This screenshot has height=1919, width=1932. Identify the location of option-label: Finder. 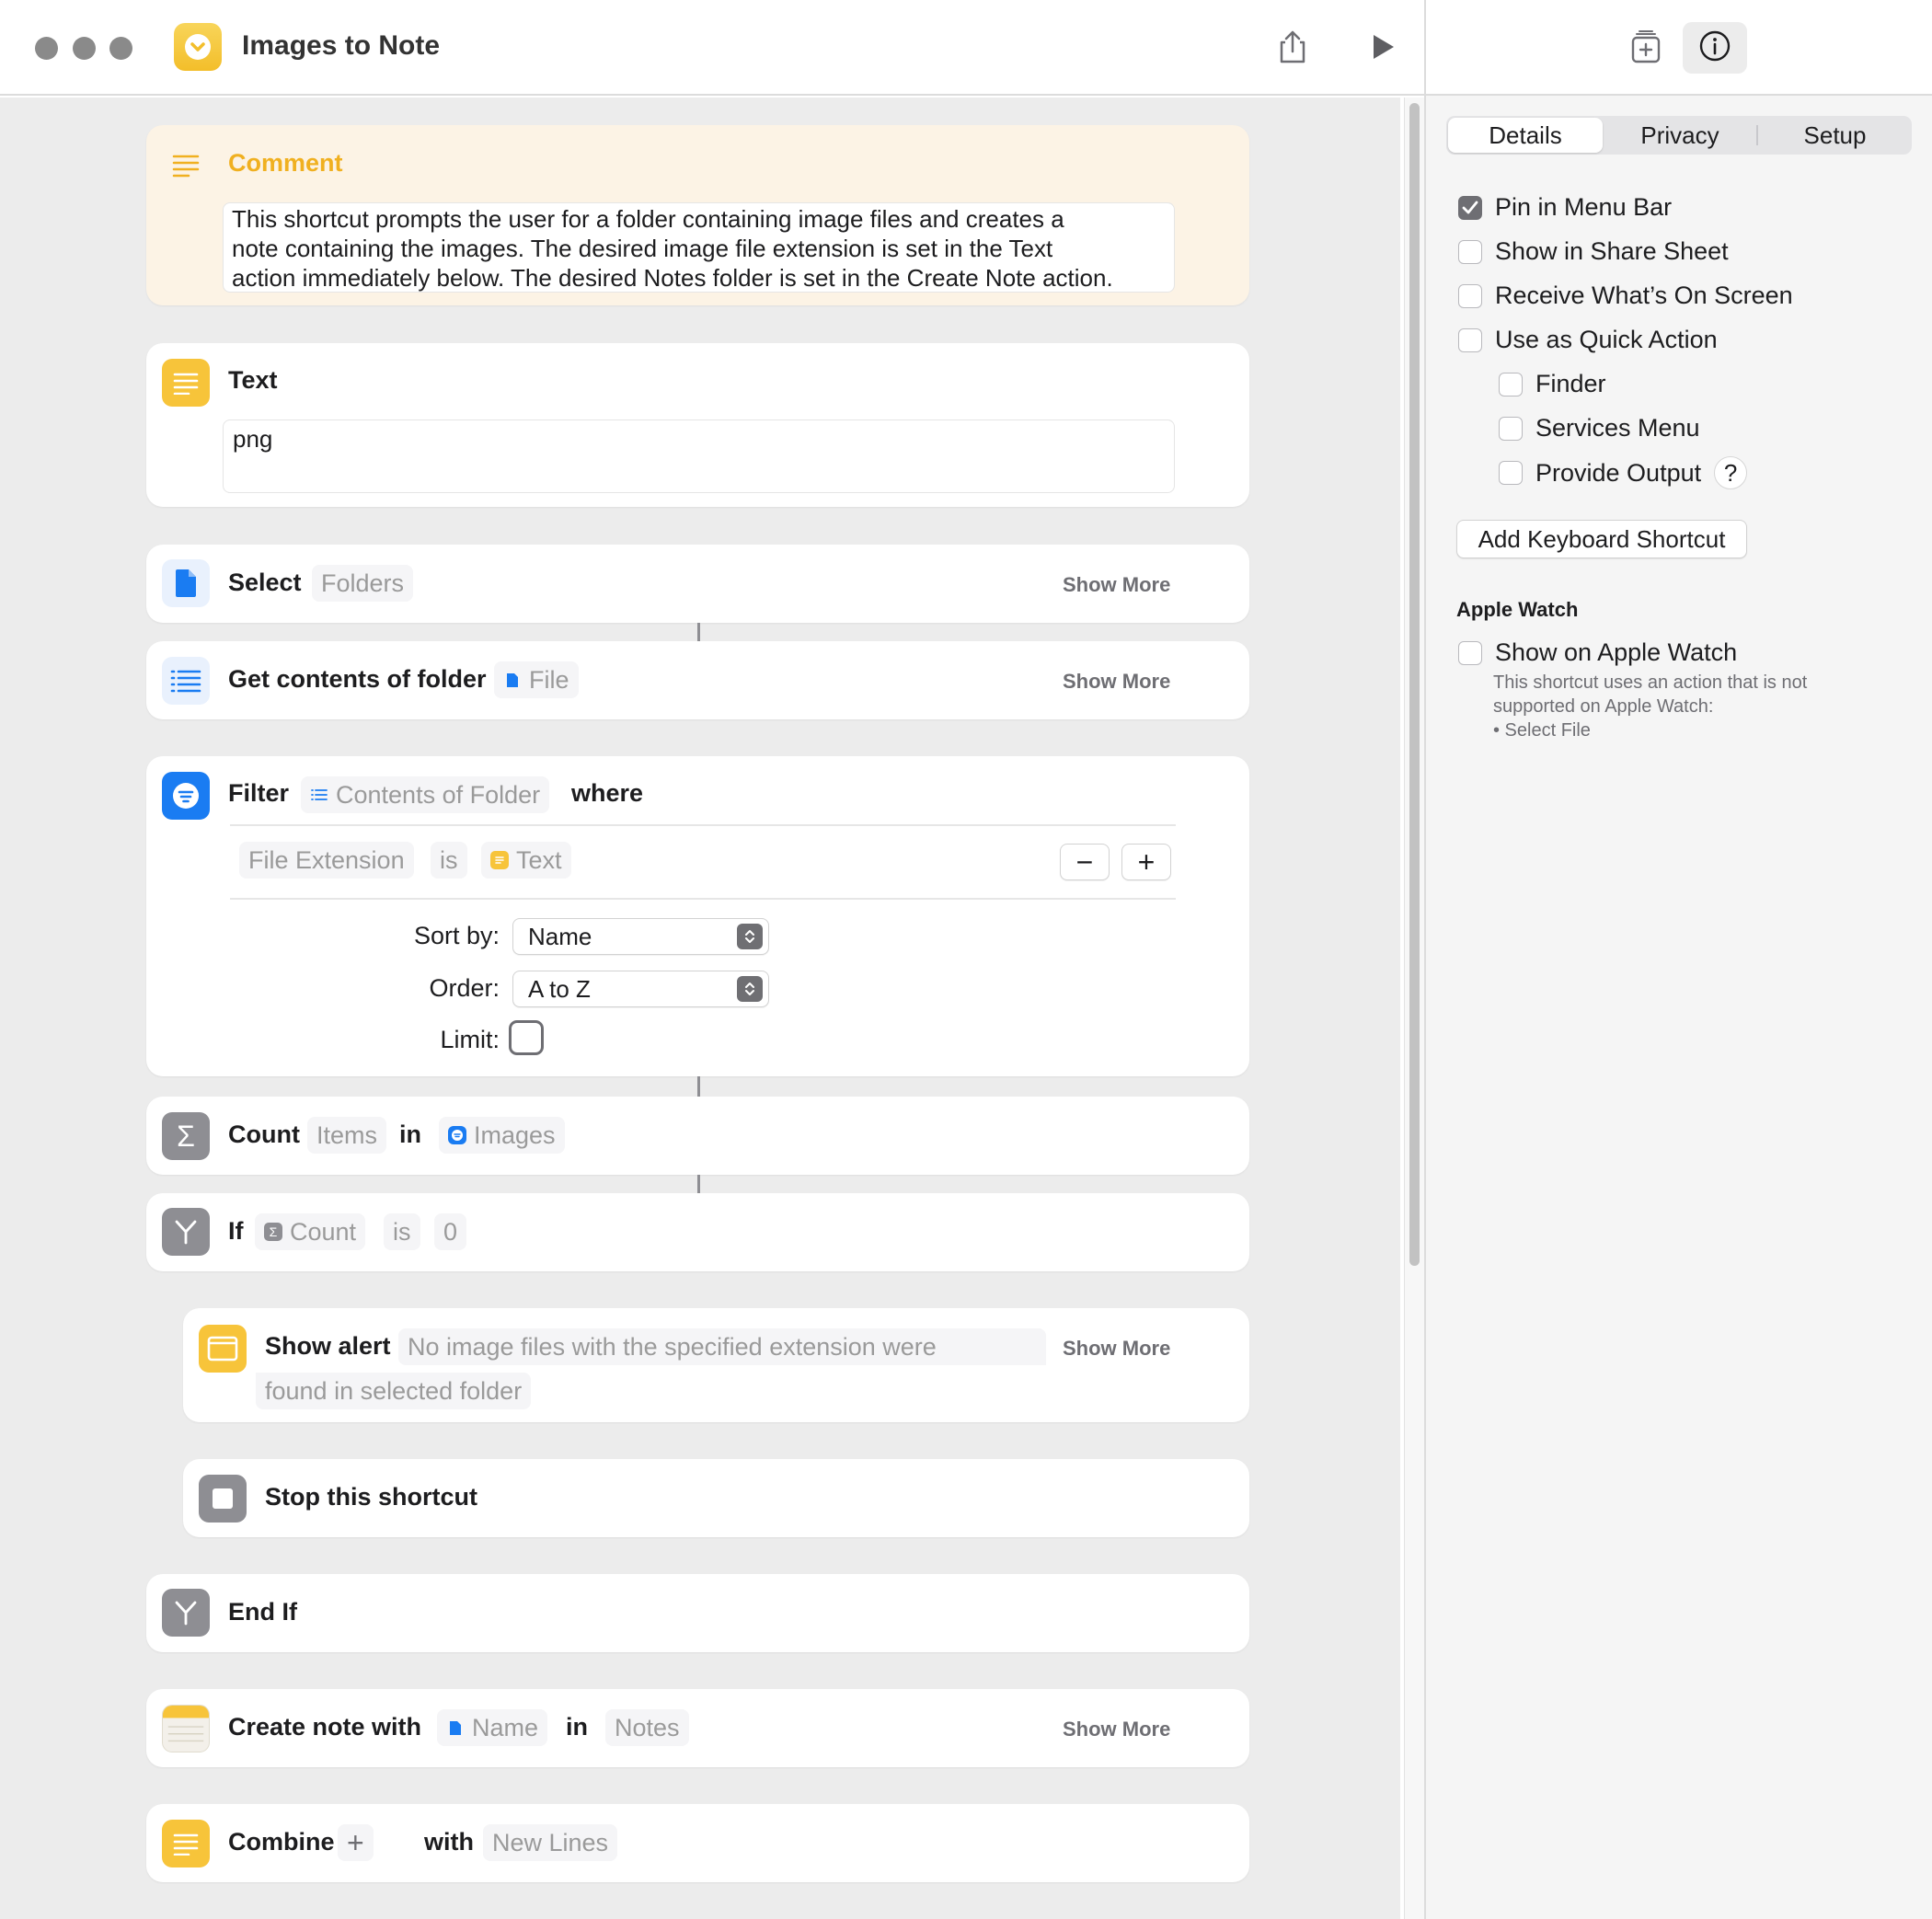
(1570, 383).